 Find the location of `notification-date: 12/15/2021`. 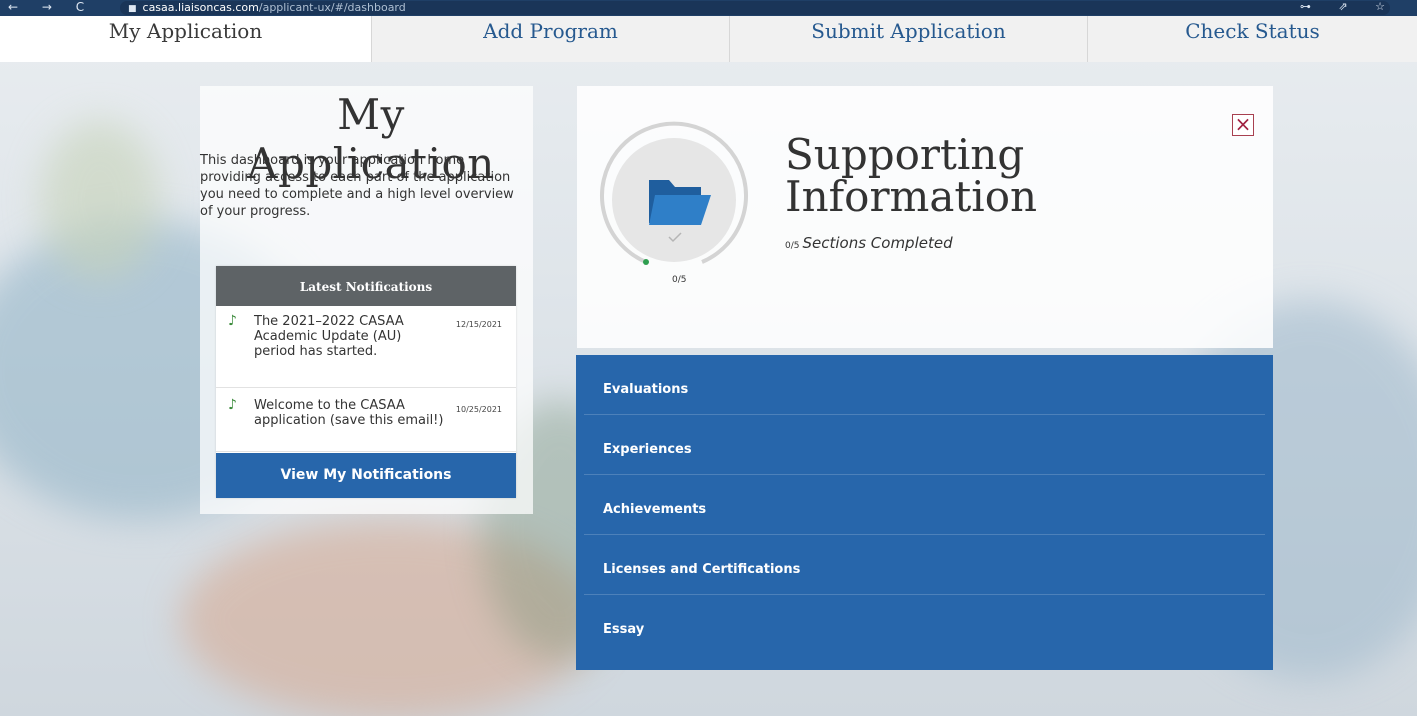

notification-date: 12/15/2021 is located at coordinates (478, 324).